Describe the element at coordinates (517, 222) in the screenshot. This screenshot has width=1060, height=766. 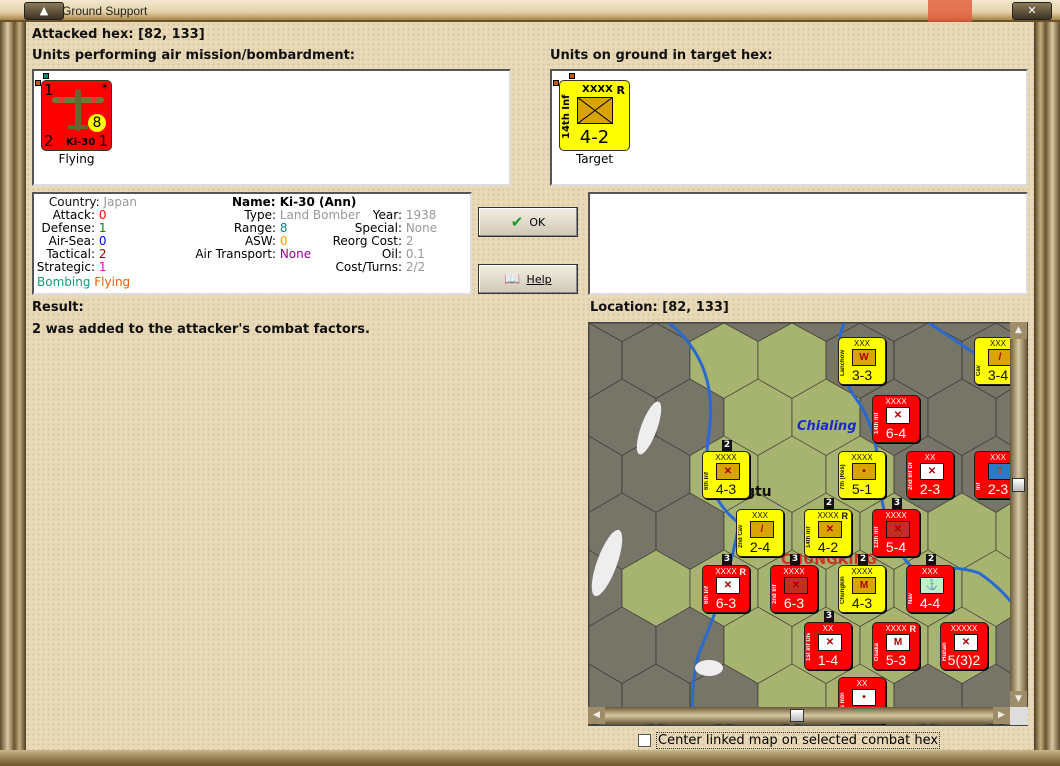
I see `checkmark-icon: ✔` at that location.